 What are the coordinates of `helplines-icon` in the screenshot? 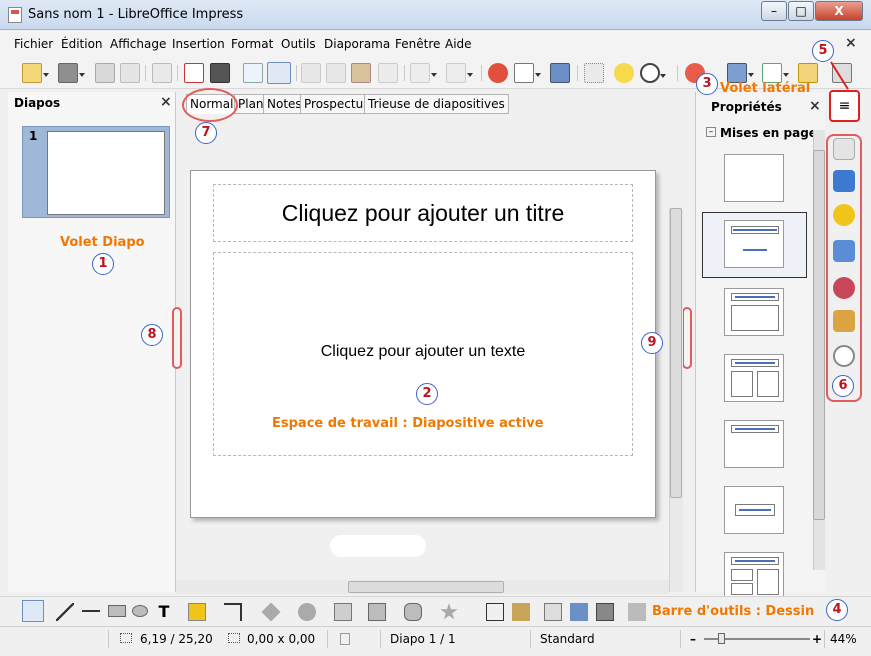 It's located at (624, 73).